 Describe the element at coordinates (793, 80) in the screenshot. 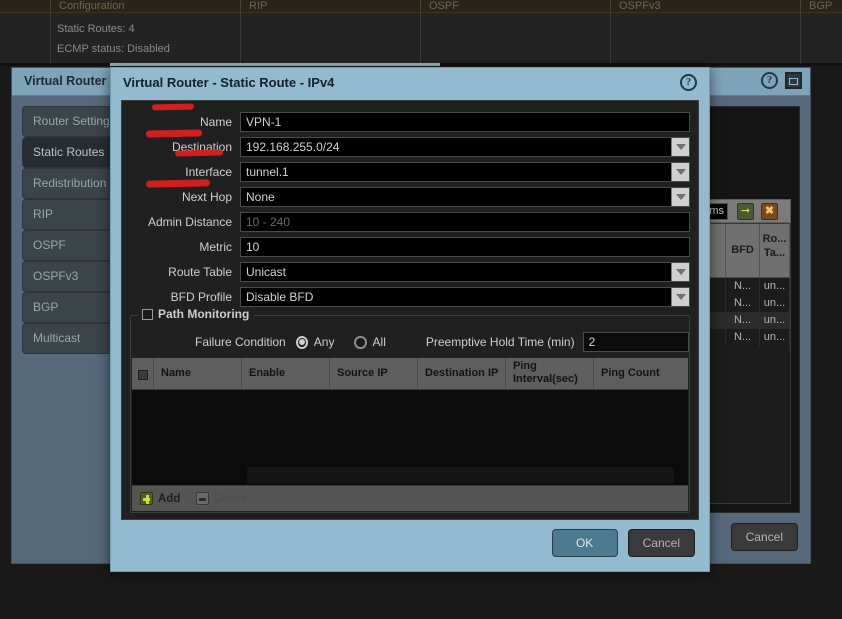

I see `restore-window-icon` at that location.